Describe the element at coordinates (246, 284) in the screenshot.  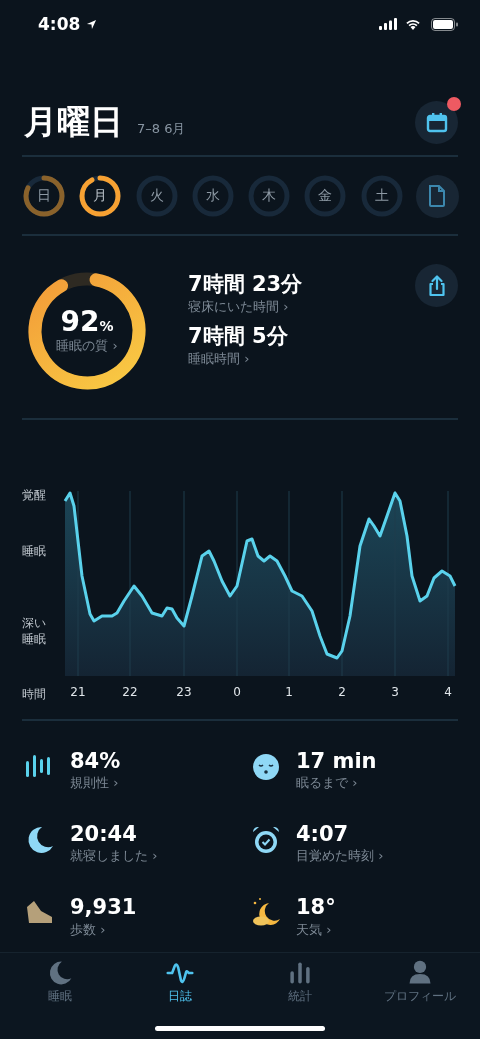
I see `duration-value: 7時間 23分` at that location.